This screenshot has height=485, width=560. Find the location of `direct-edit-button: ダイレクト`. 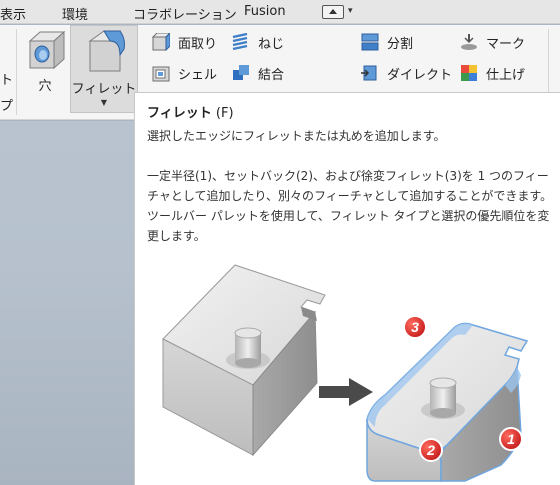

direct-edit-button: ダイレクト is located at coordinates (407, 73).